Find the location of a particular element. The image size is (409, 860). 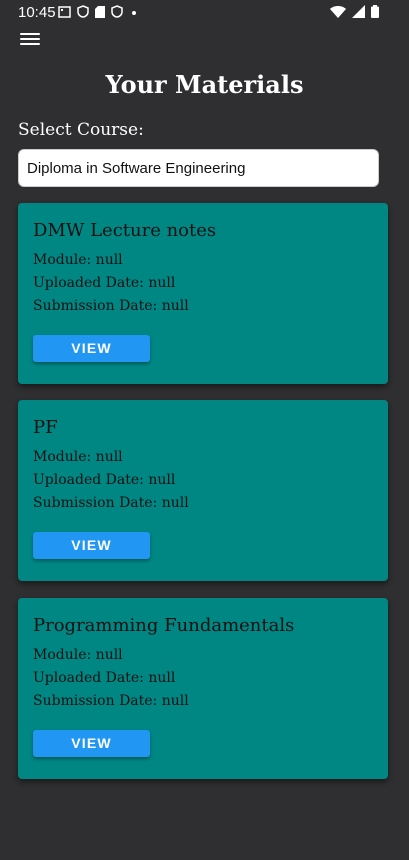

status-bar: 10:45 is located at coordinates (204, 13).